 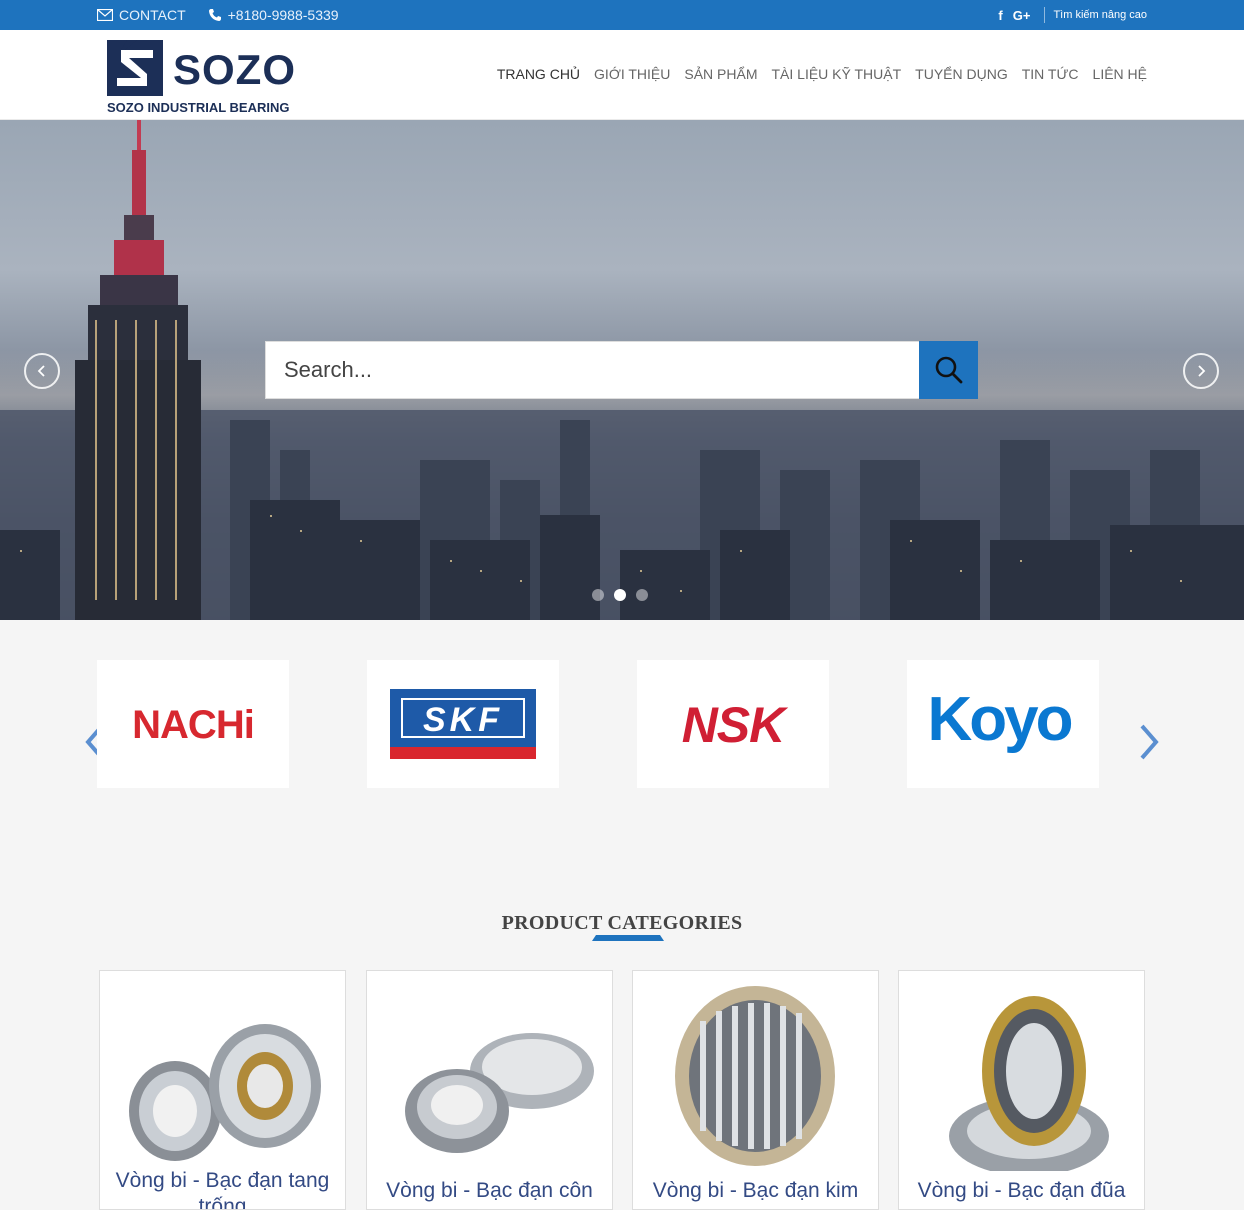 I want to click on category-label: Vòng bi - Bạc đạn đũa, so click(x=1021, y=1190).